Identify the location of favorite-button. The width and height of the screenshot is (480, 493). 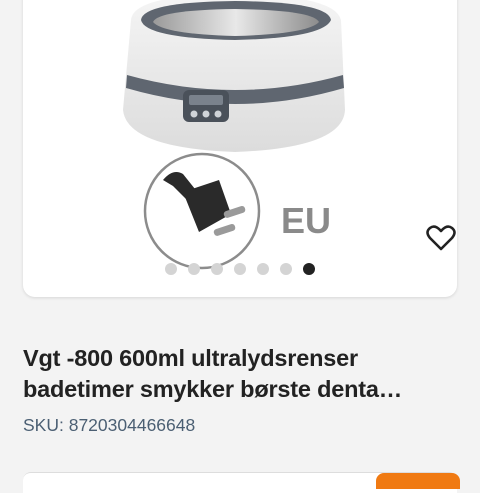
(439, 238).